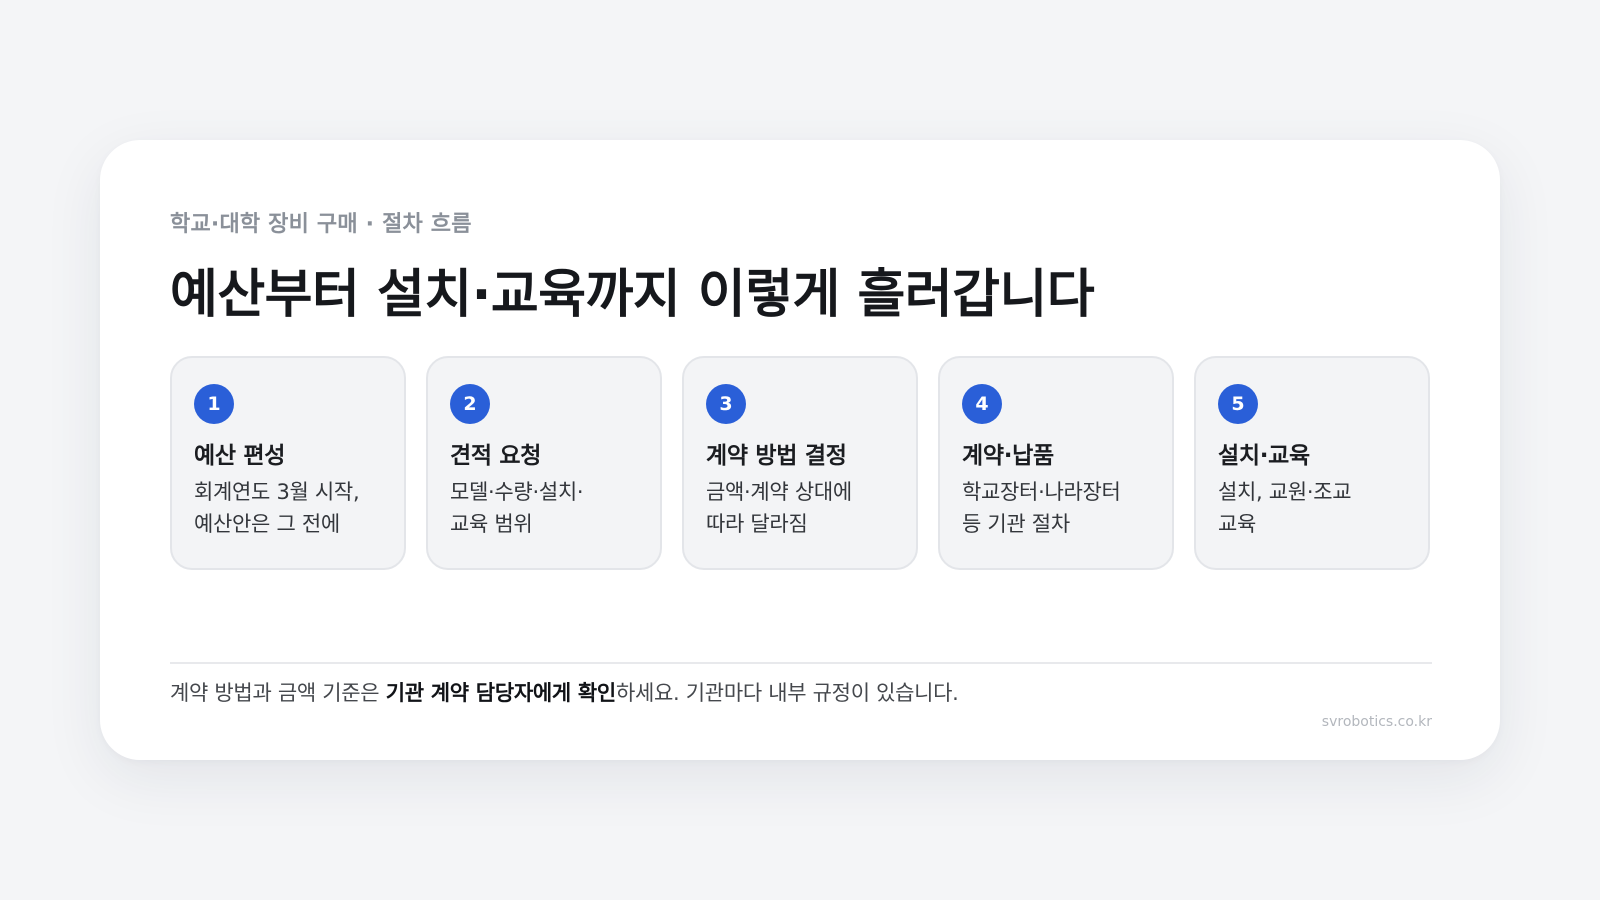 Image resolution: width=1600 pixels, height=900 pixels. What do you see at coordinates (1376, 722) in the screenshot?
I see `site-url: svrobotics.co.kr` at bounding box center [1376, 722].